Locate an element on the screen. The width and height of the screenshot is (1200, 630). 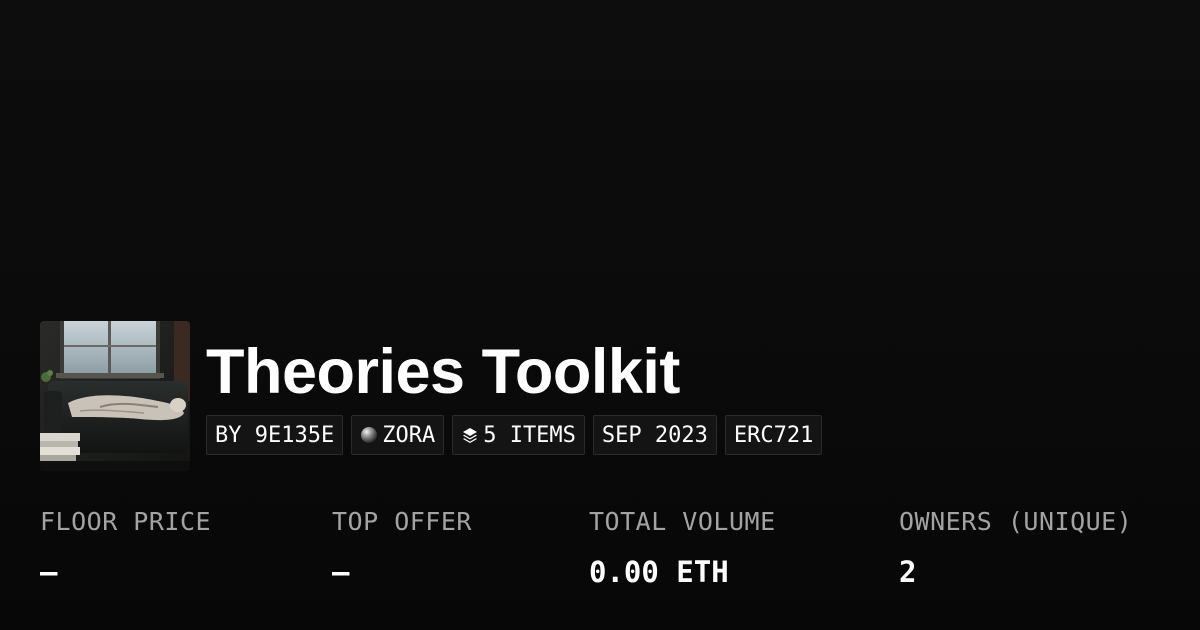
owners-stat: OWNERS (UNIQUE) 2 is located at coordinates (1015, 547).